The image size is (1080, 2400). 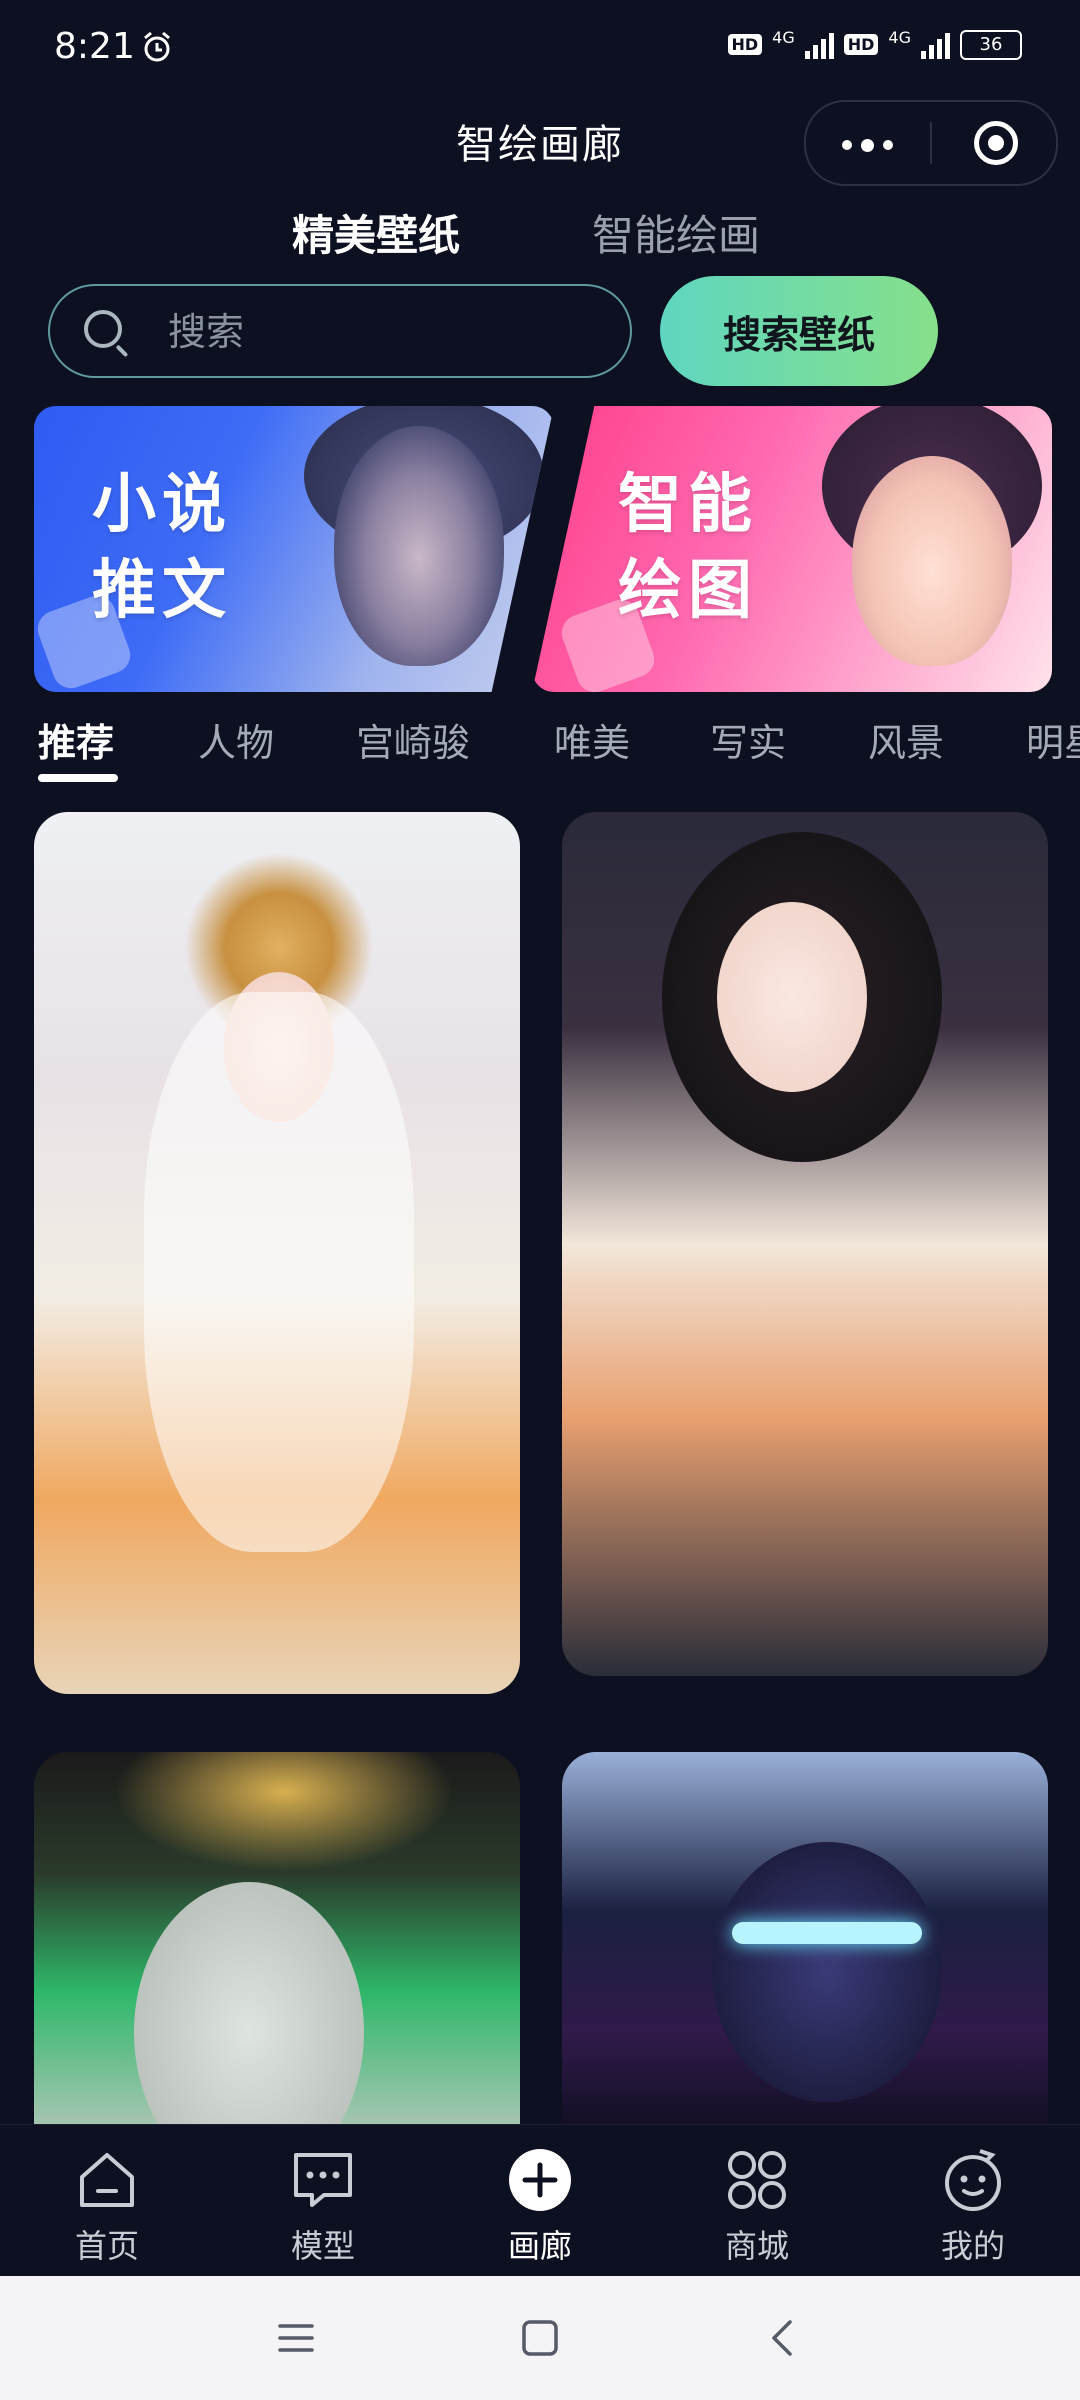 I want to click on banner-title-line2: 推文, so click(x=162, y=591).